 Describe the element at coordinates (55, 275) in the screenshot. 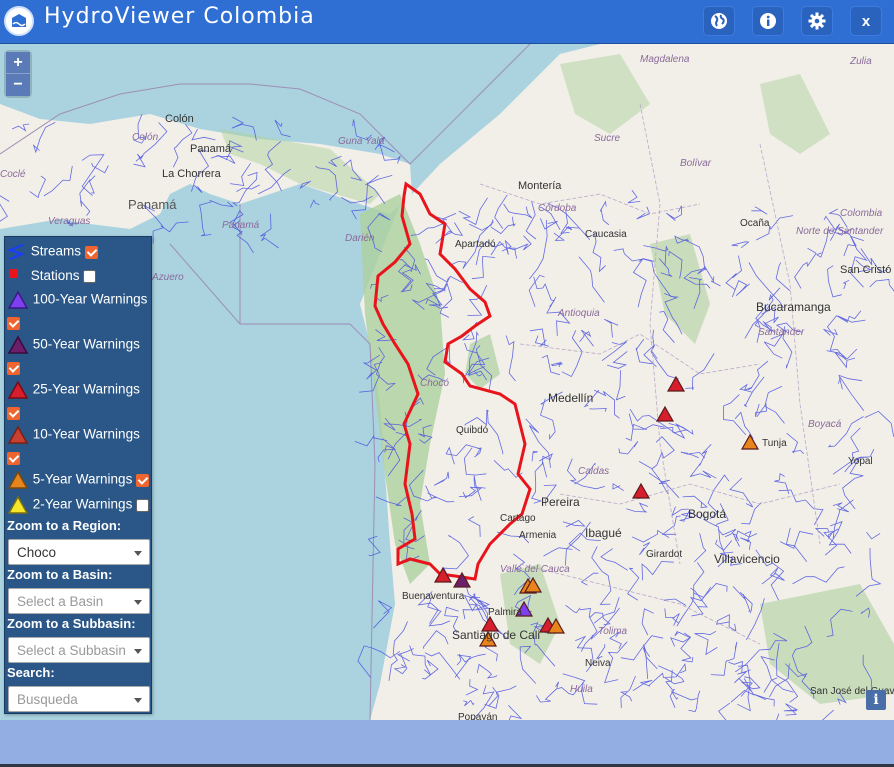

I see `legend-label-stations: Stations` at that location.